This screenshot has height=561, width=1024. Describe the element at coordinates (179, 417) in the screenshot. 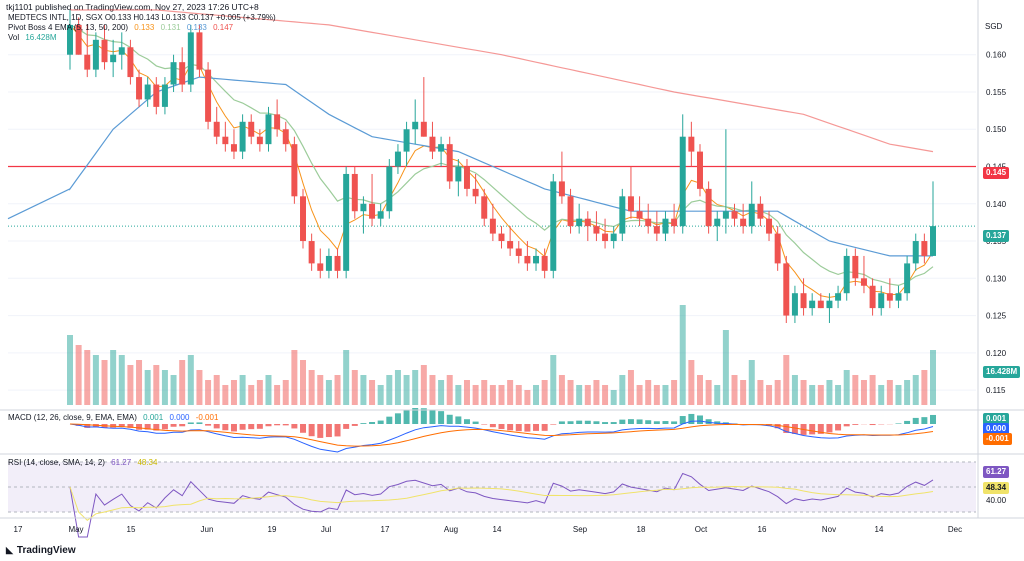

I see `macd-value-2: 0.000` at that location.